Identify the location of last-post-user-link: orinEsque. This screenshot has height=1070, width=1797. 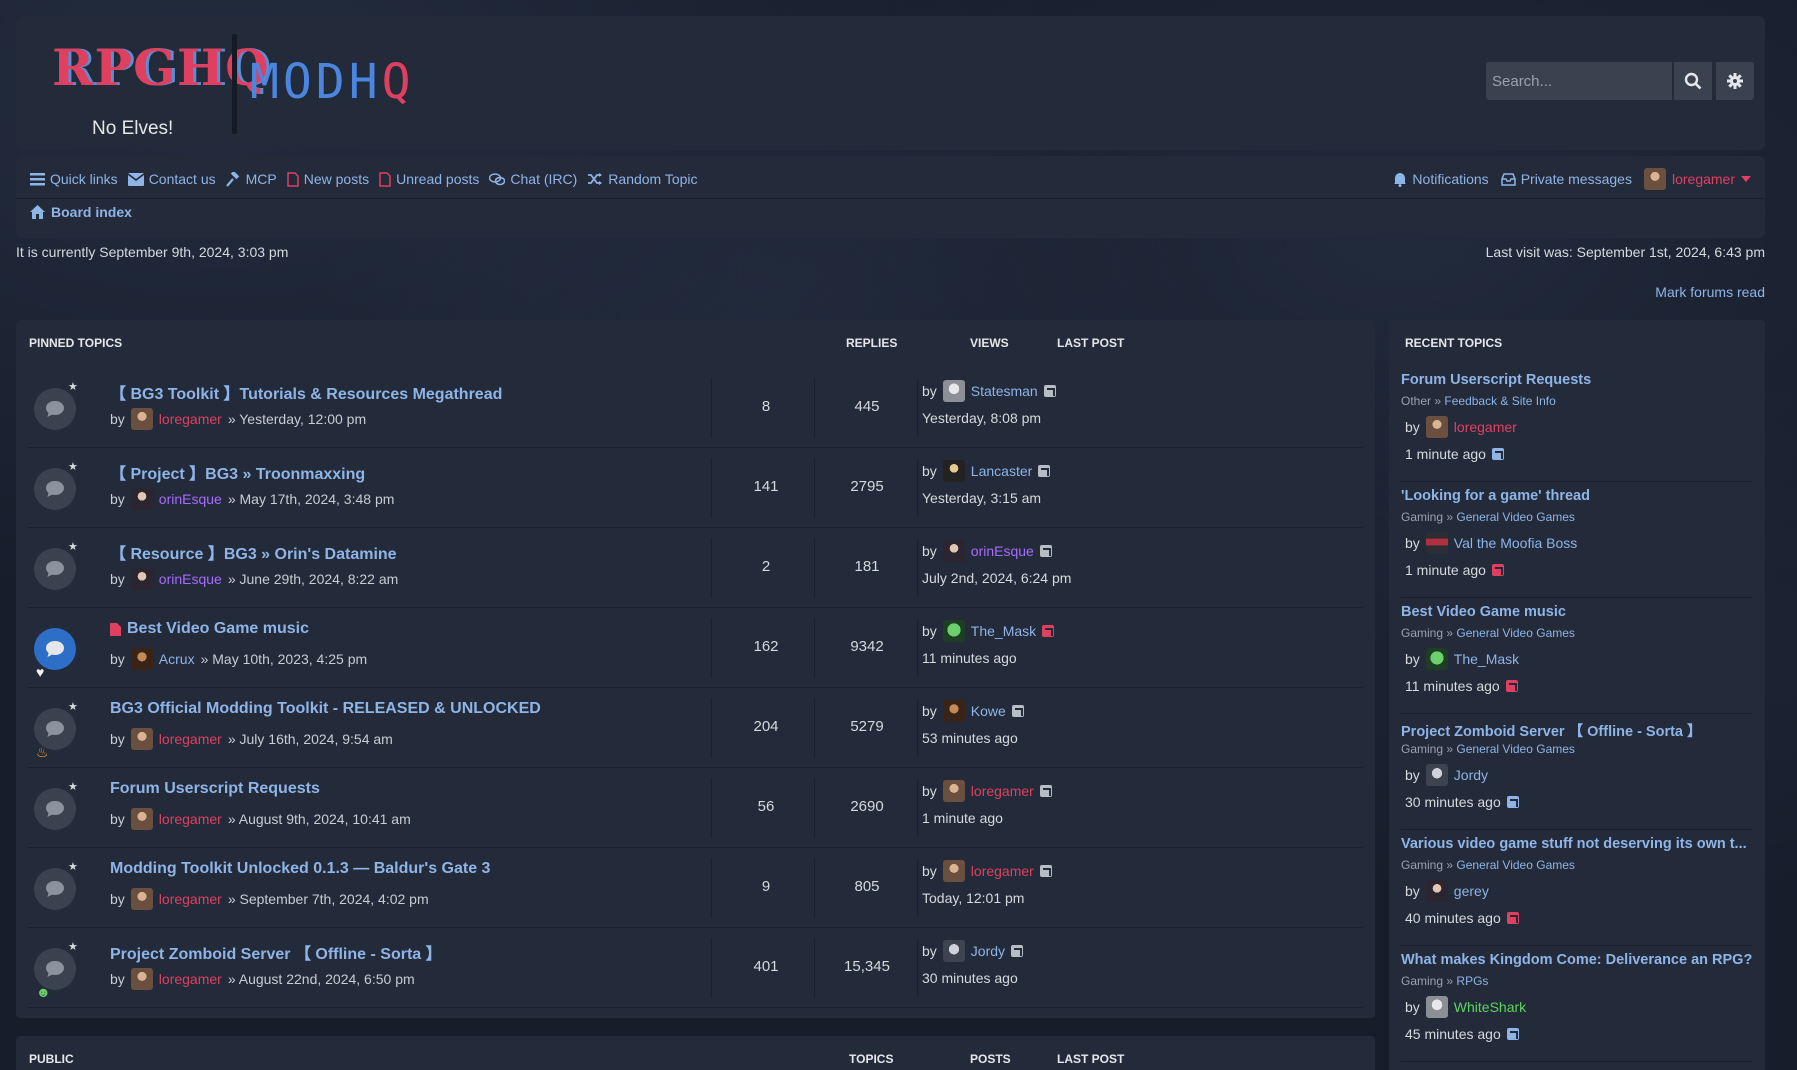
(1002, 551).